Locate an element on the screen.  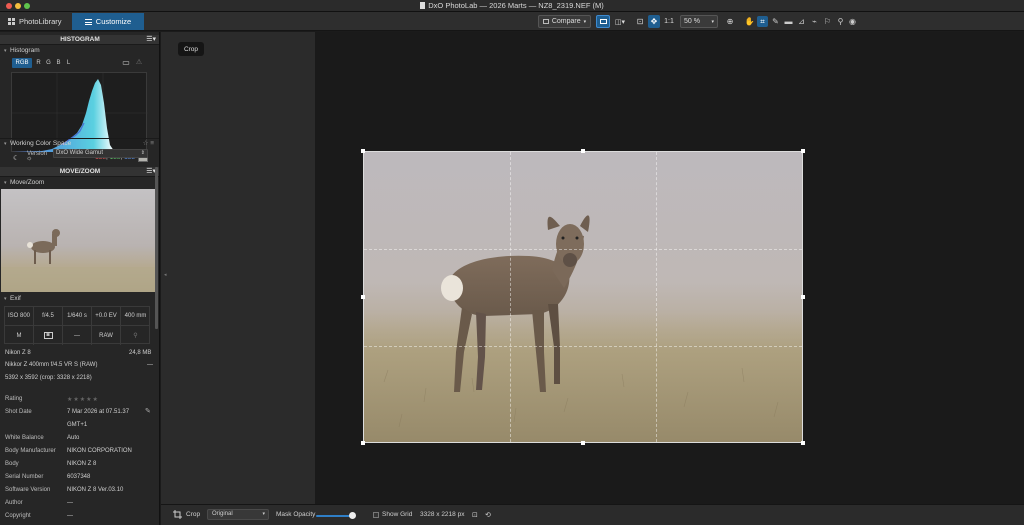
field-label: White Balance is located at coordinates (24, 438).